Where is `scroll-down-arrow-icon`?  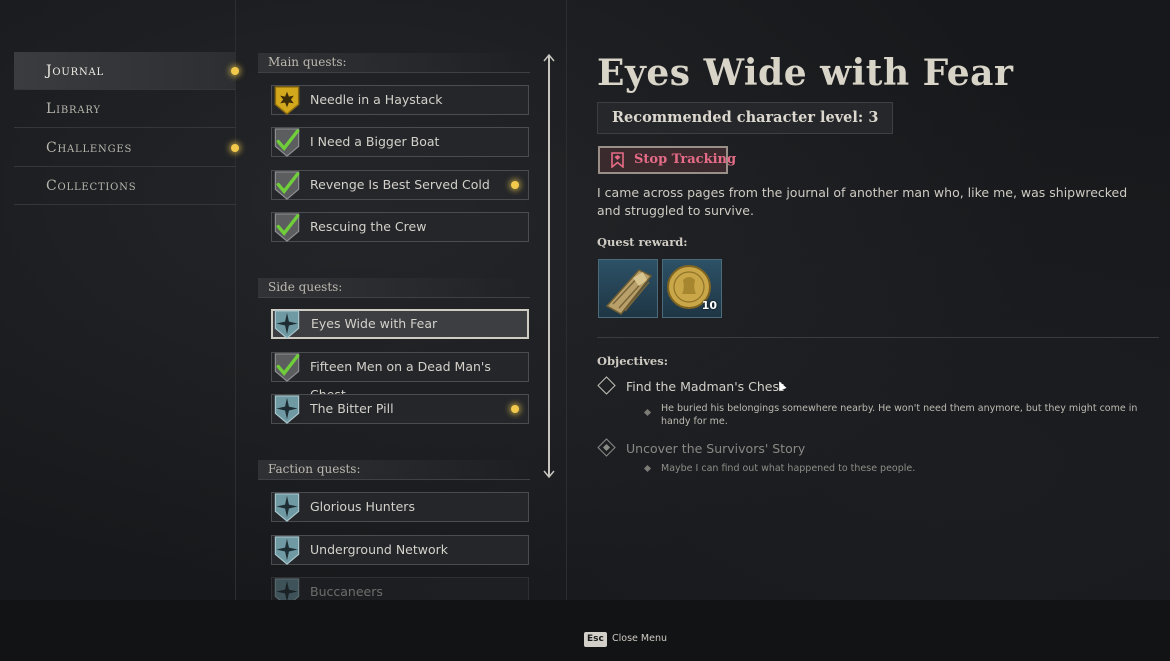 scroll-down-arrow-icon is located at coordinates (549, 474).